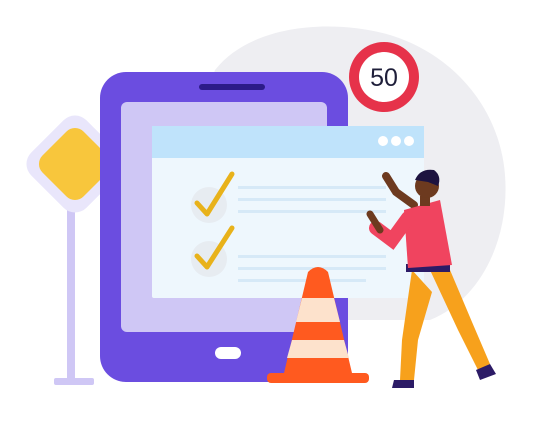 This screenshot has height=422, width=551. I want to click on window-controls, so click(396, 141).